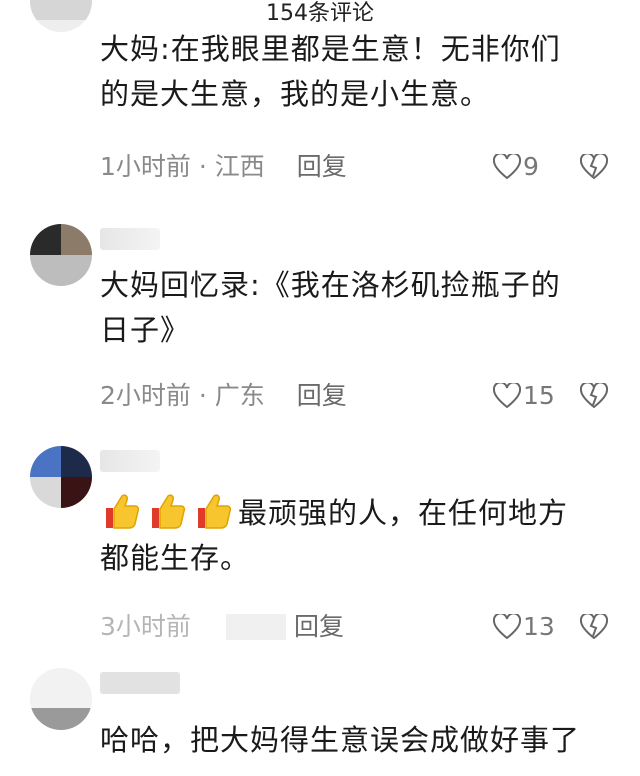  What do you see at coordinates (145, 626) in the screenshot?
I see `comment-time: 3小时前` at bounding box center [145, 626].